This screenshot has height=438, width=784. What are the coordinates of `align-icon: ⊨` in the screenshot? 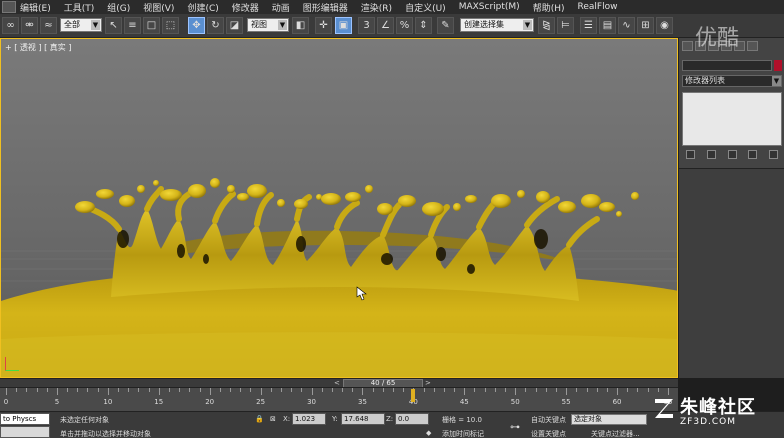 It's located at (565, 25).